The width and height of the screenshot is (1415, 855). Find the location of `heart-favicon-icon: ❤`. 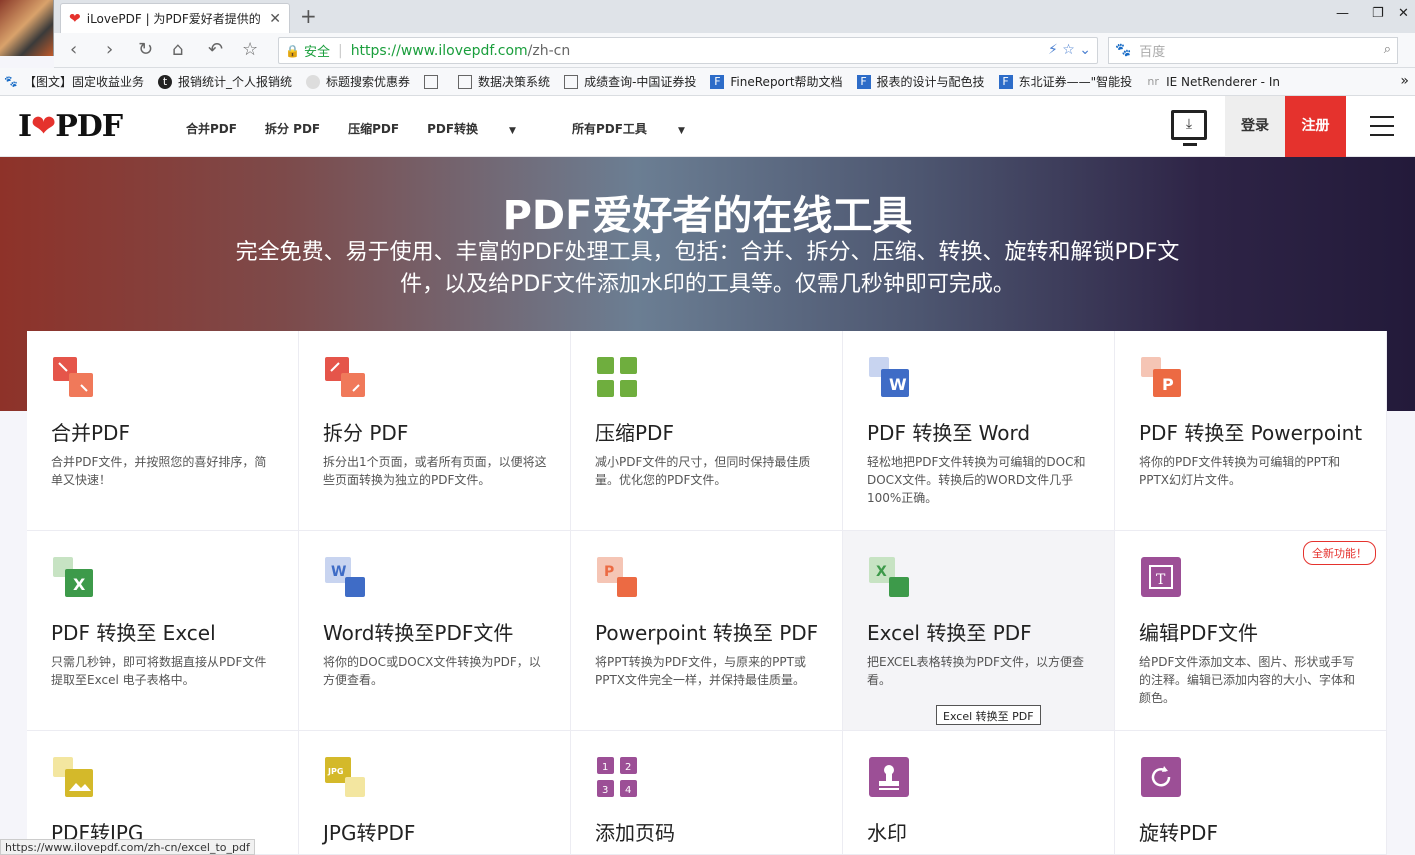

heart-favicon-icon: ❤ is located at coordinates (75, 18).